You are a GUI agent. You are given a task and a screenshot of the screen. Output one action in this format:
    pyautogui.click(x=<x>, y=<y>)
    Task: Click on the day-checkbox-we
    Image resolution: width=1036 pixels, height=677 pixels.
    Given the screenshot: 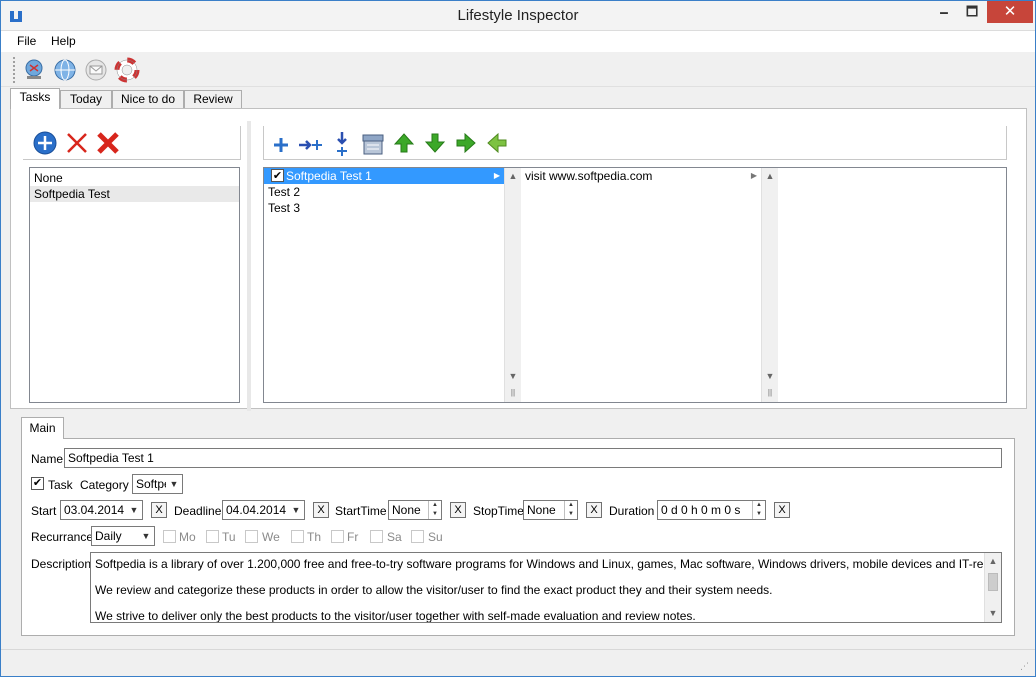 What is the action you would take?
    pyautogui.click(x=251, y=536)
    